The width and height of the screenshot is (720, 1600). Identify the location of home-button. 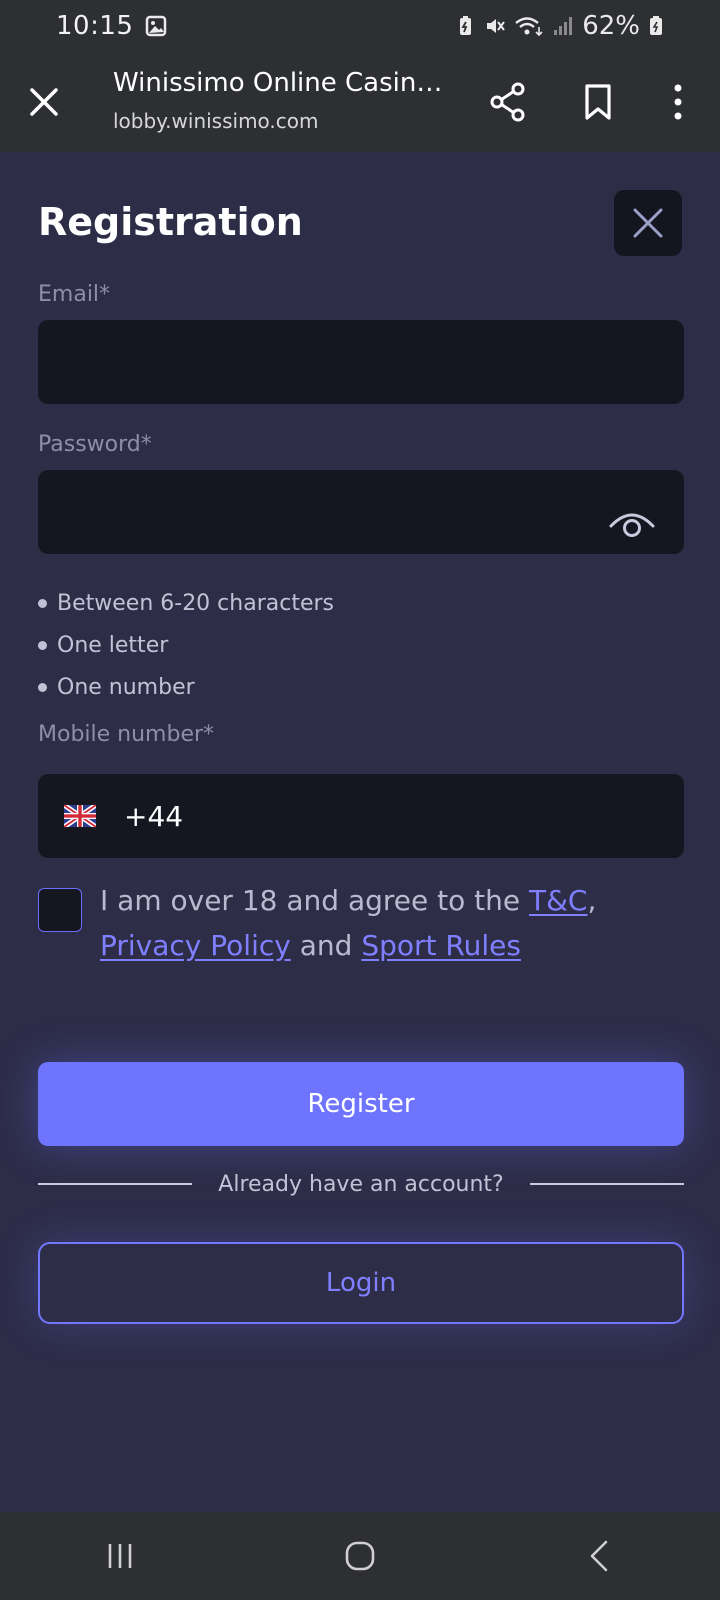
(360, 1556).